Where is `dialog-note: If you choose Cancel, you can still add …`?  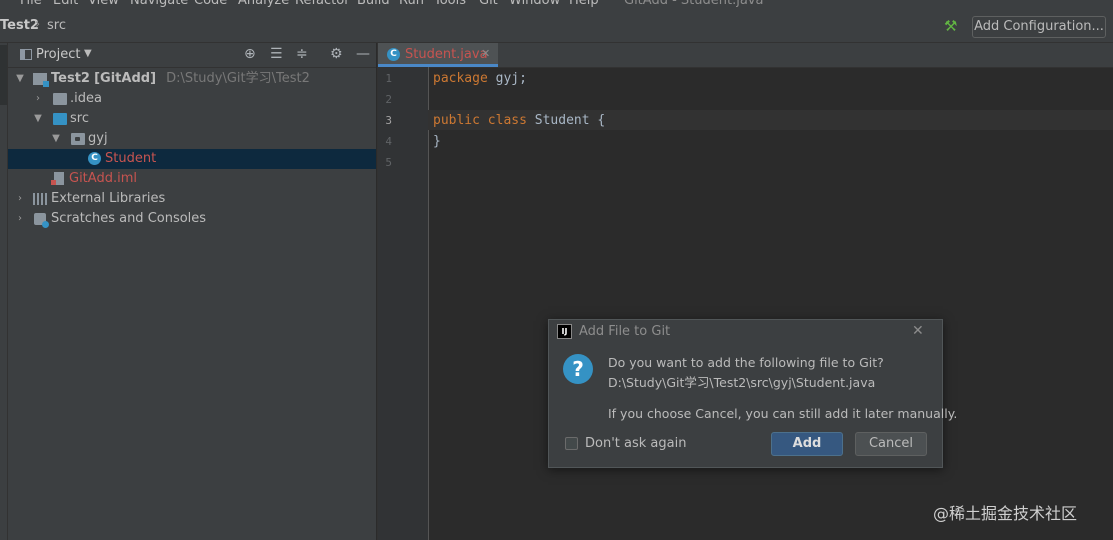 dialog-note: If you choose Cancel, you can still add … is located at coordinates (783, 413).